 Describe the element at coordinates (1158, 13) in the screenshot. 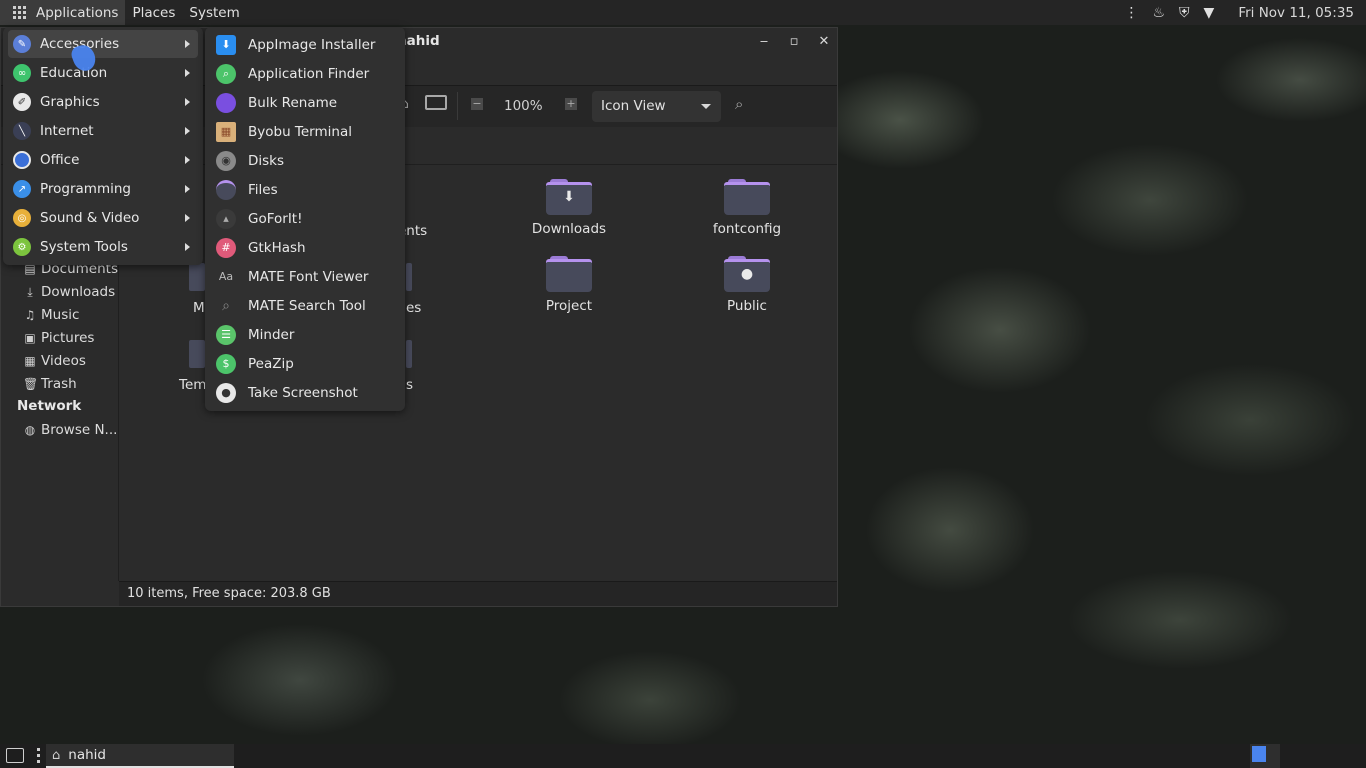

I see `flame-icon: ♨` at that location.